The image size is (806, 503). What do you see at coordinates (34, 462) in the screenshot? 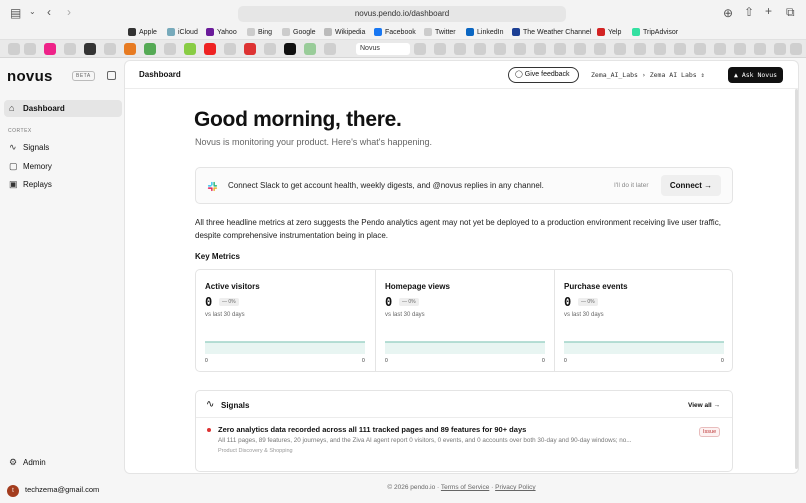
I see `sidebar-item-label: Admin` at bounding box center [34, 462].